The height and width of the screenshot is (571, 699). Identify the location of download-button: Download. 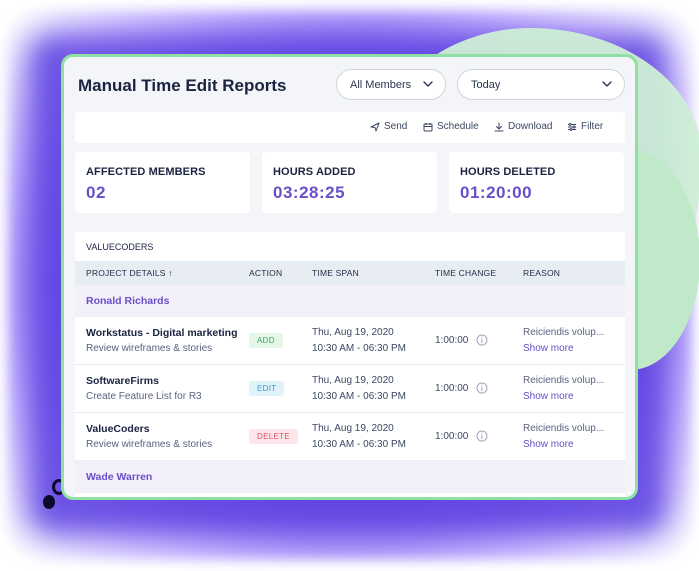
(523, 126).